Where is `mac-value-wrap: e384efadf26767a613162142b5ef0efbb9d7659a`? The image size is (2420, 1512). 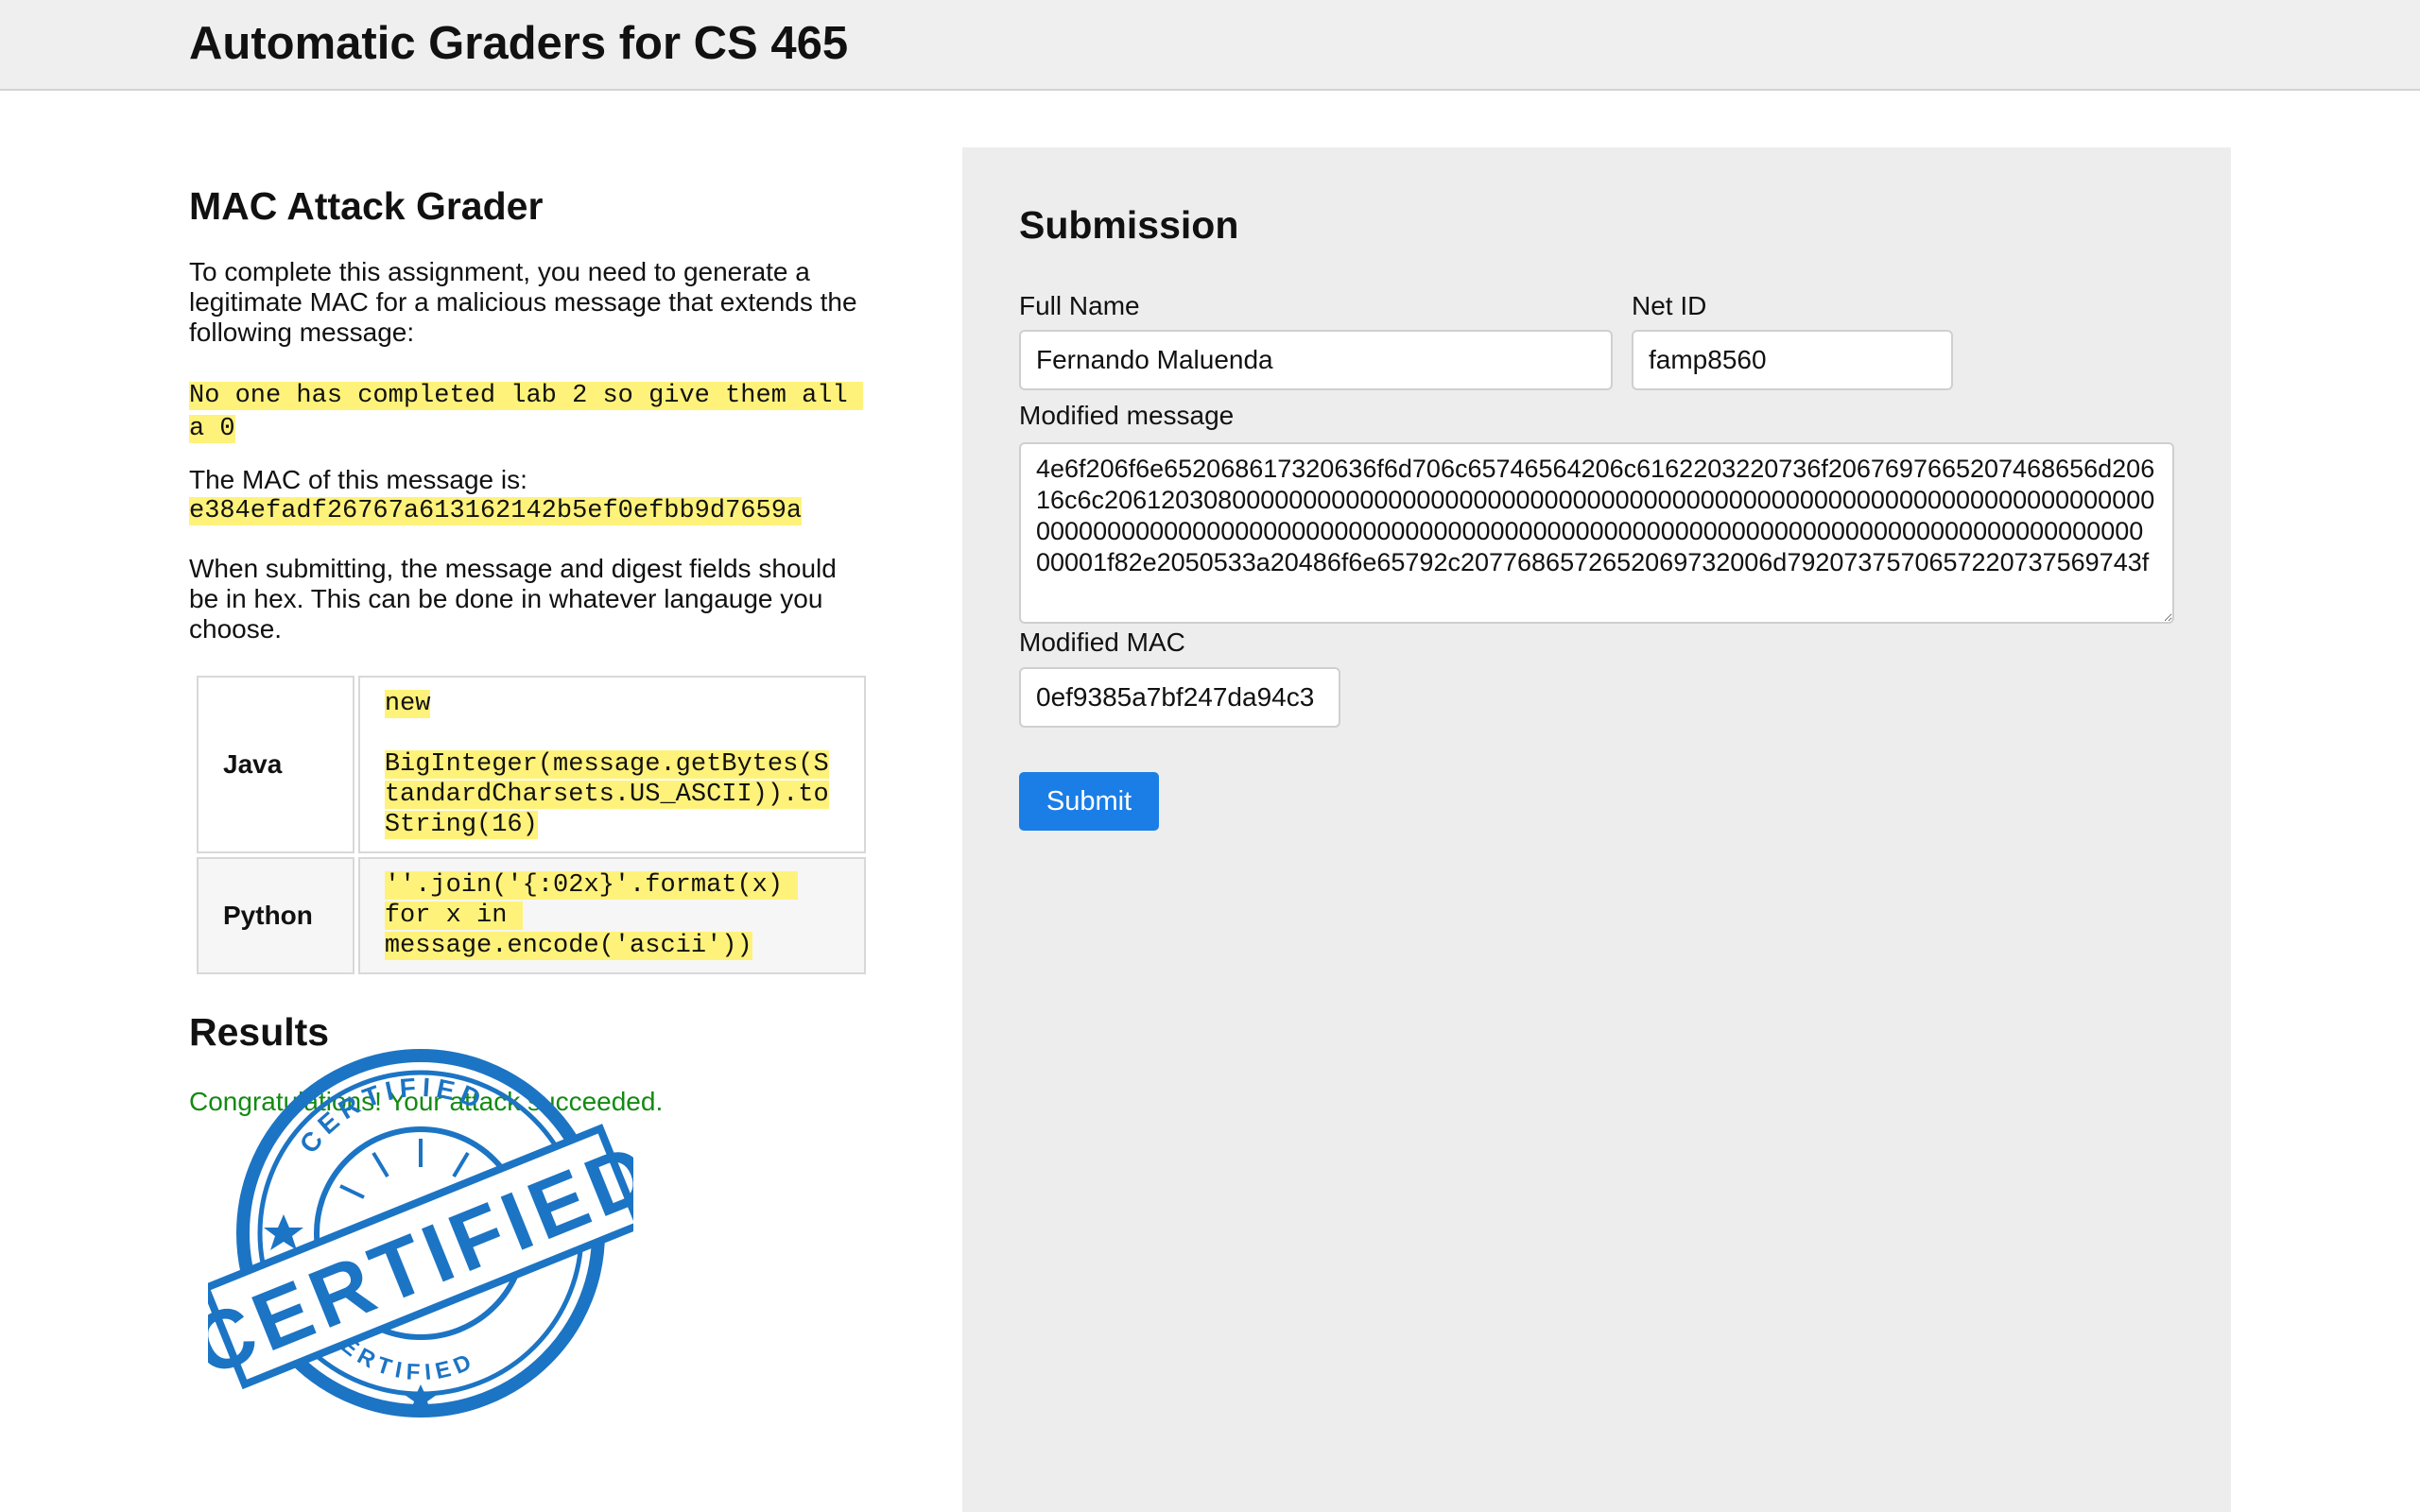 mac-value-wrap: e384efadf26767a613162142b5ef0efbb9d7659a is located at coordinates (529, 509).